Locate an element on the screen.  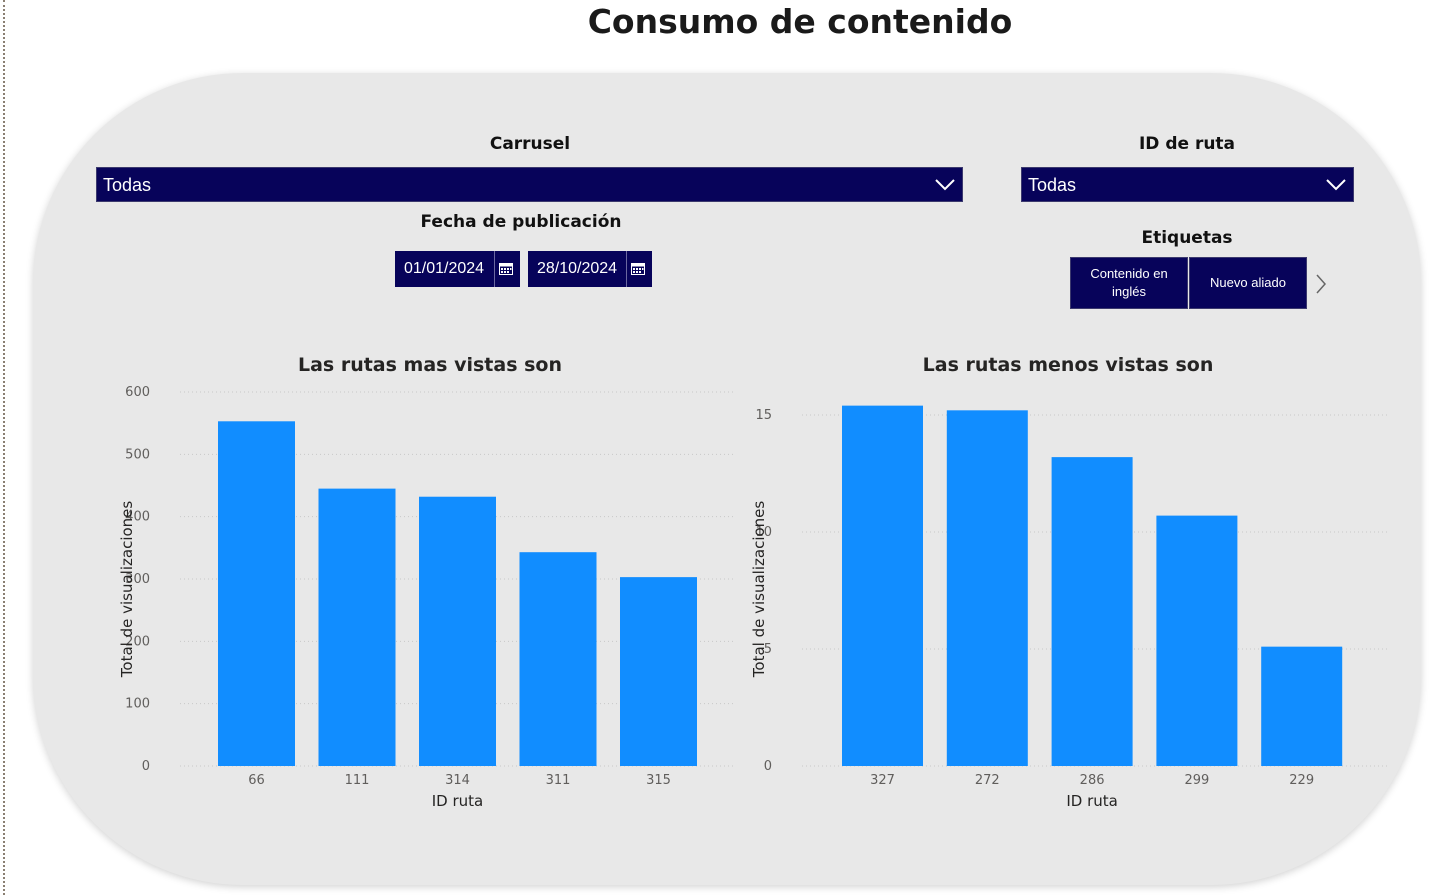
x-tick-label: 229 is located at coordinates (1301, 780).